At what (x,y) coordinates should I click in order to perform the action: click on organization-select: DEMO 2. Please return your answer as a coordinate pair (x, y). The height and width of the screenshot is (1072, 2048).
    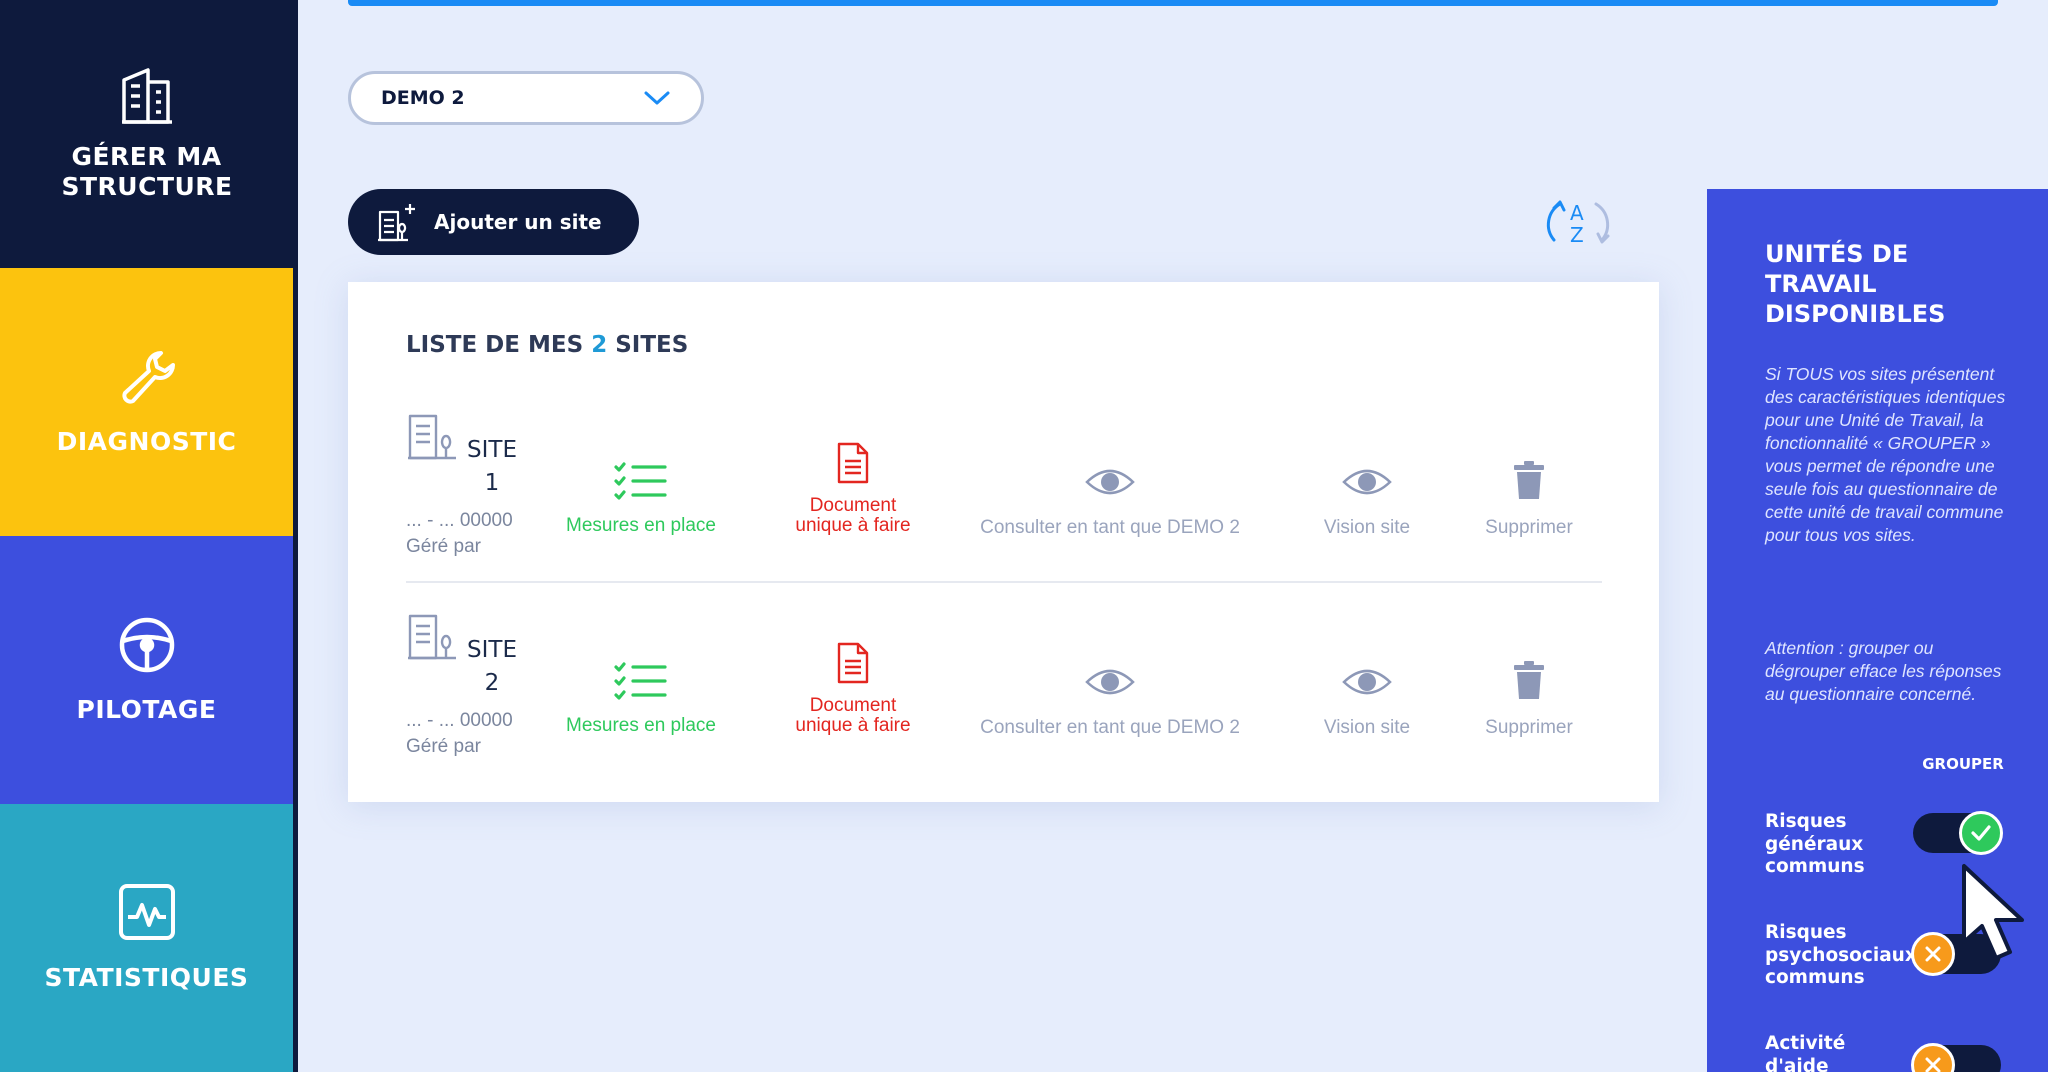
    Looking at the image, I should click on (526, 98).